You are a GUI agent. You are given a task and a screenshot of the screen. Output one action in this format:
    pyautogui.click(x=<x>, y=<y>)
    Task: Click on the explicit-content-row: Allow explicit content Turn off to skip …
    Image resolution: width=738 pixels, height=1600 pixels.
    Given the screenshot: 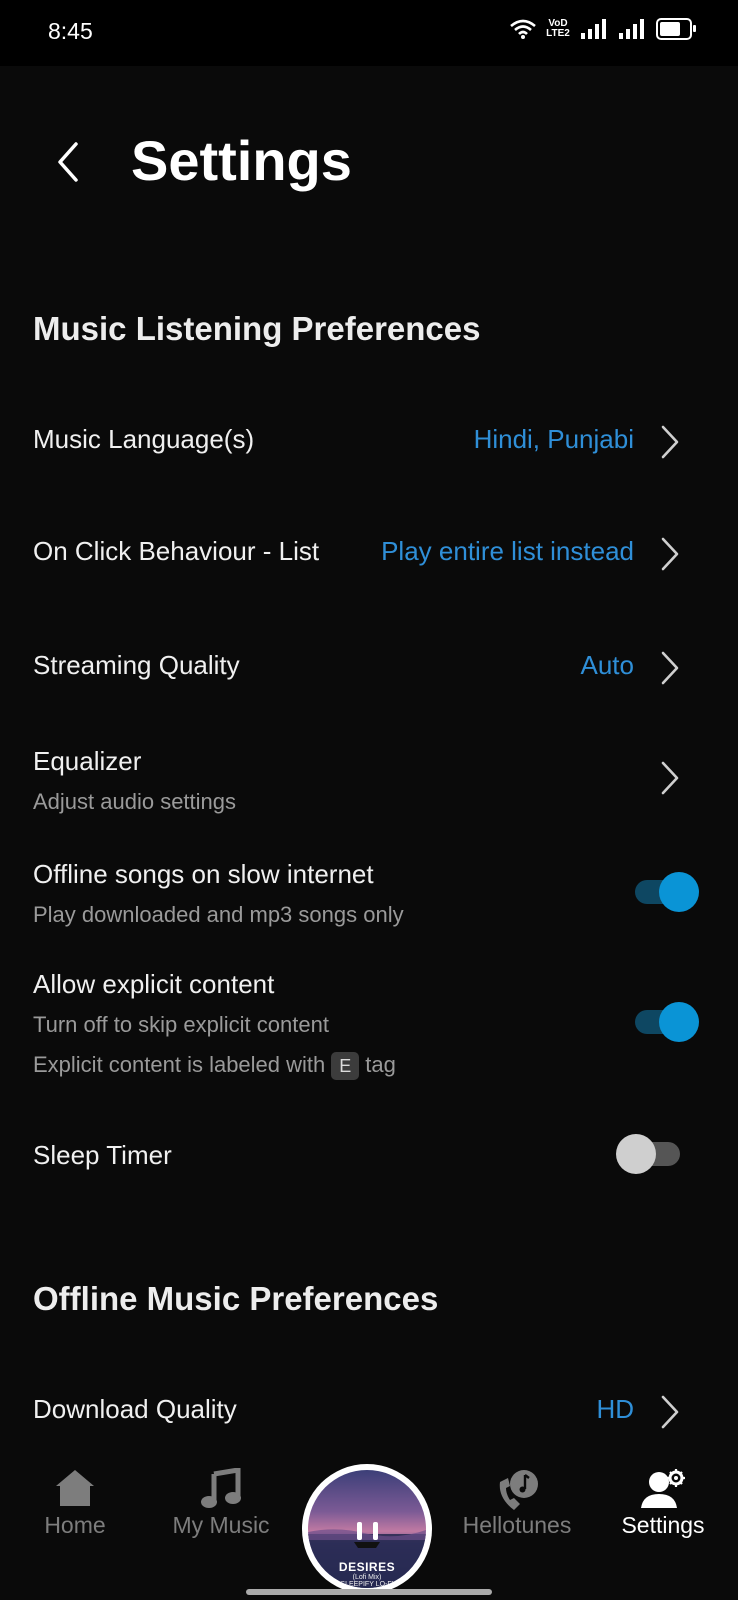 What is the action you would take?
    pyautogui.click(x=369, y=1024)
    